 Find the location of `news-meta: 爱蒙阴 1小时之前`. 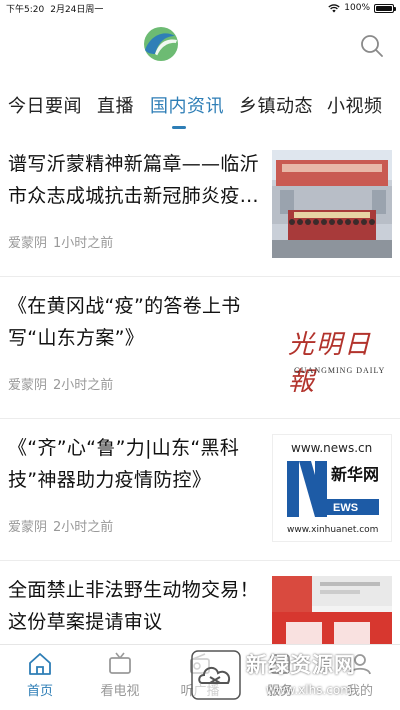

news-meta: 爱蒙阴 1小时之前 is located at coordinates (60, 241).